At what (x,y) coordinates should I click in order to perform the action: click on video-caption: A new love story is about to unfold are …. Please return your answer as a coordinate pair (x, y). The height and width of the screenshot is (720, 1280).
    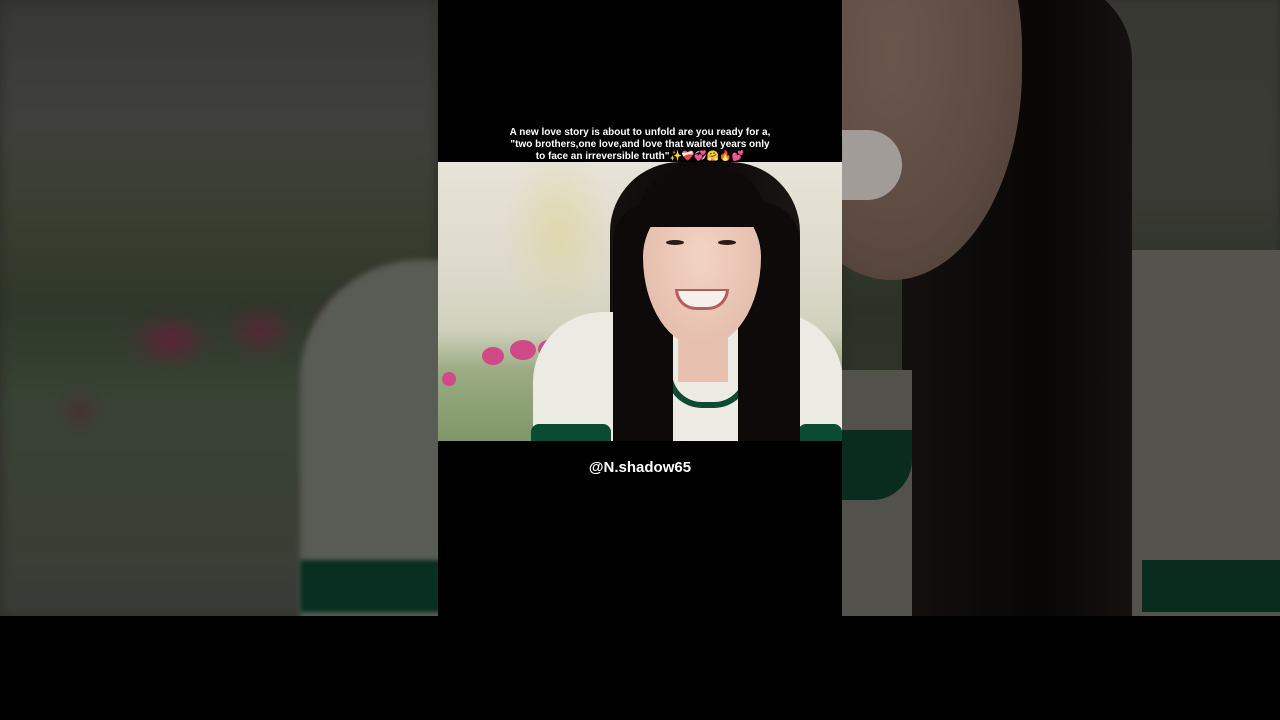
    Looking at the image, I should click on (640, 145).